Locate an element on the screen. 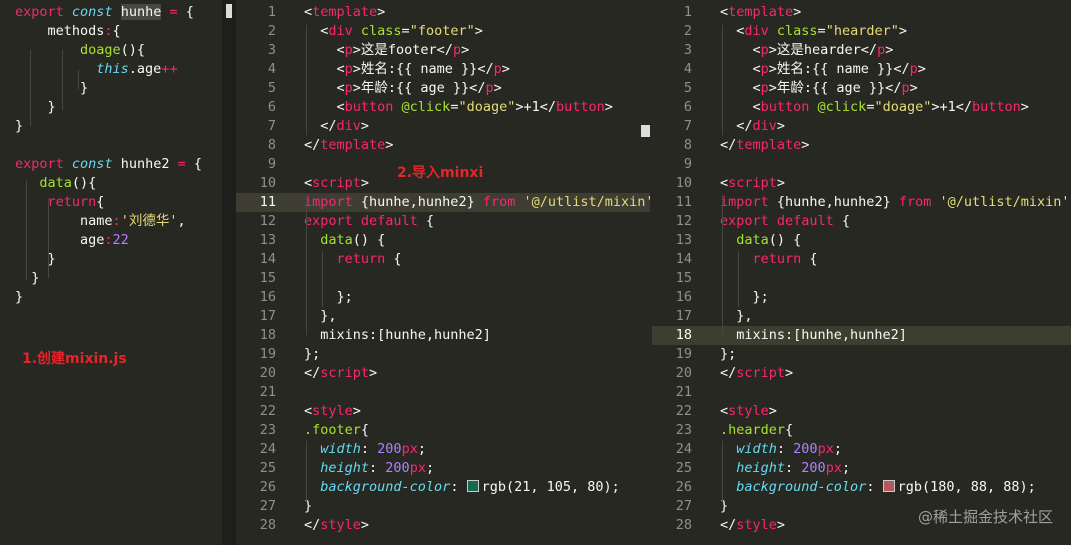  code-line: 23 .hearder{ is located at coordinates (861, 430).